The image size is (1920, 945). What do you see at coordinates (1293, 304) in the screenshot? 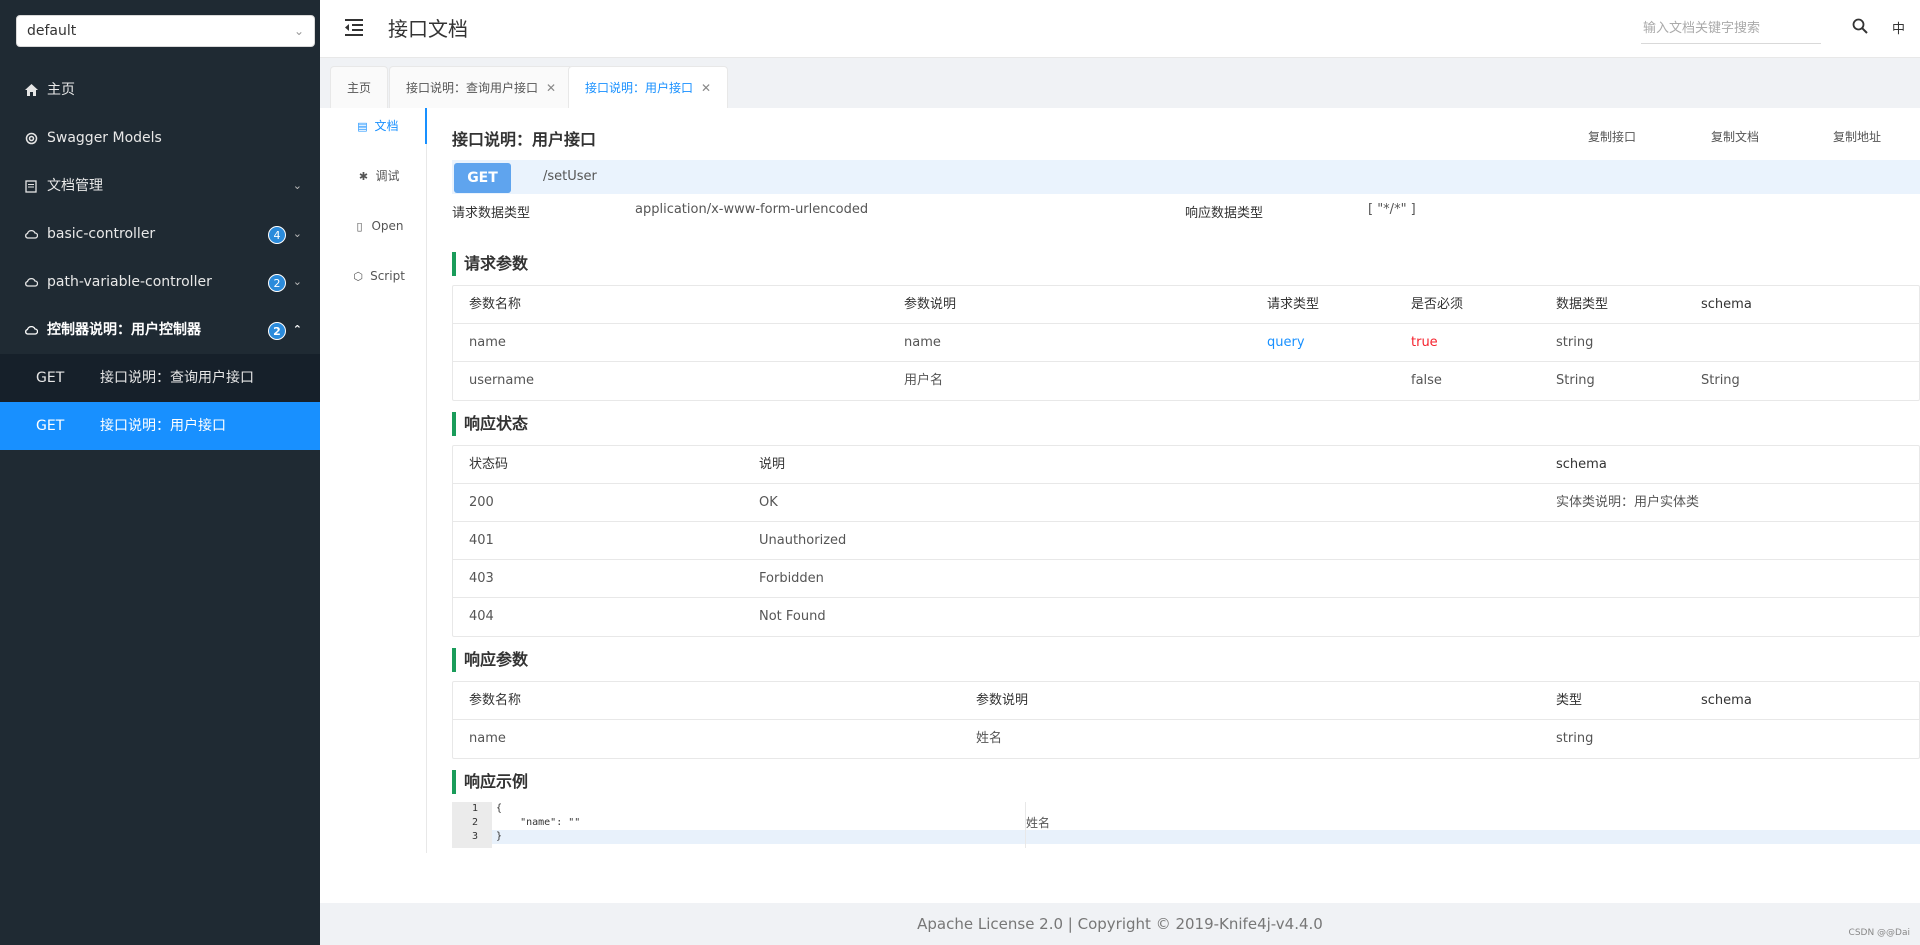
I see `column-header: 请求类型` at bounding box center [1293, 304].